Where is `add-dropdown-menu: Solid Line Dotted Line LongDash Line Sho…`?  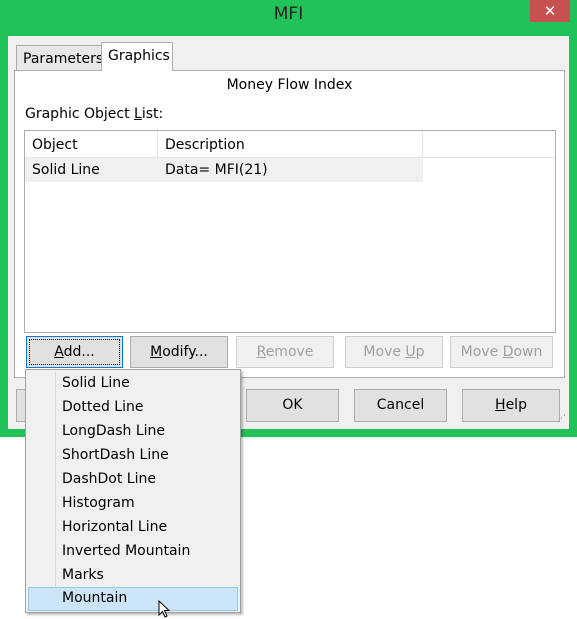 add-dropdown-menu: Solid Line Dotted Line LongDash Line Sho… is located at coordinates (133, 491).